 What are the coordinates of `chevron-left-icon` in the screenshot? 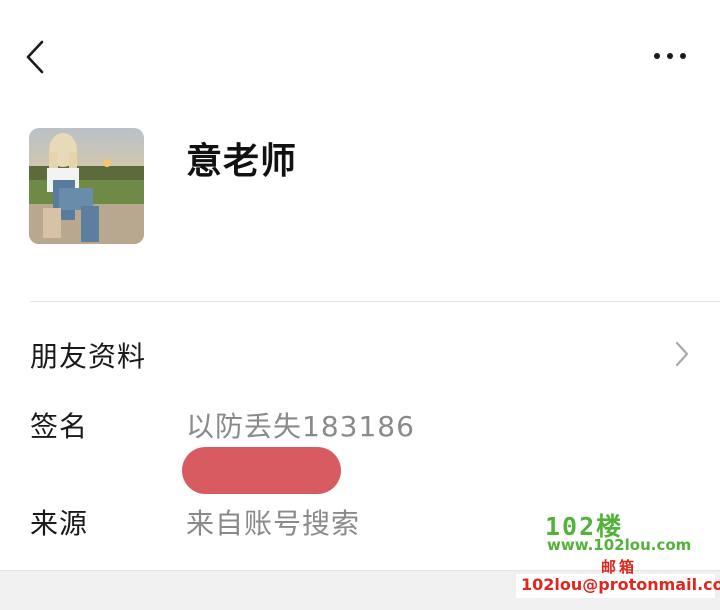 It's located at (35, 57).